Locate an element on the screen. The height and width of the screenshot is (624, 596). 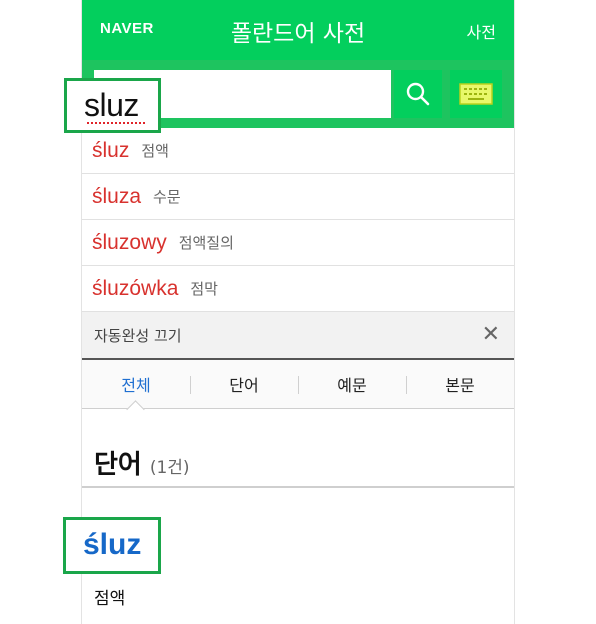
tab-words: 단어 is located at coordinates (244, 384).